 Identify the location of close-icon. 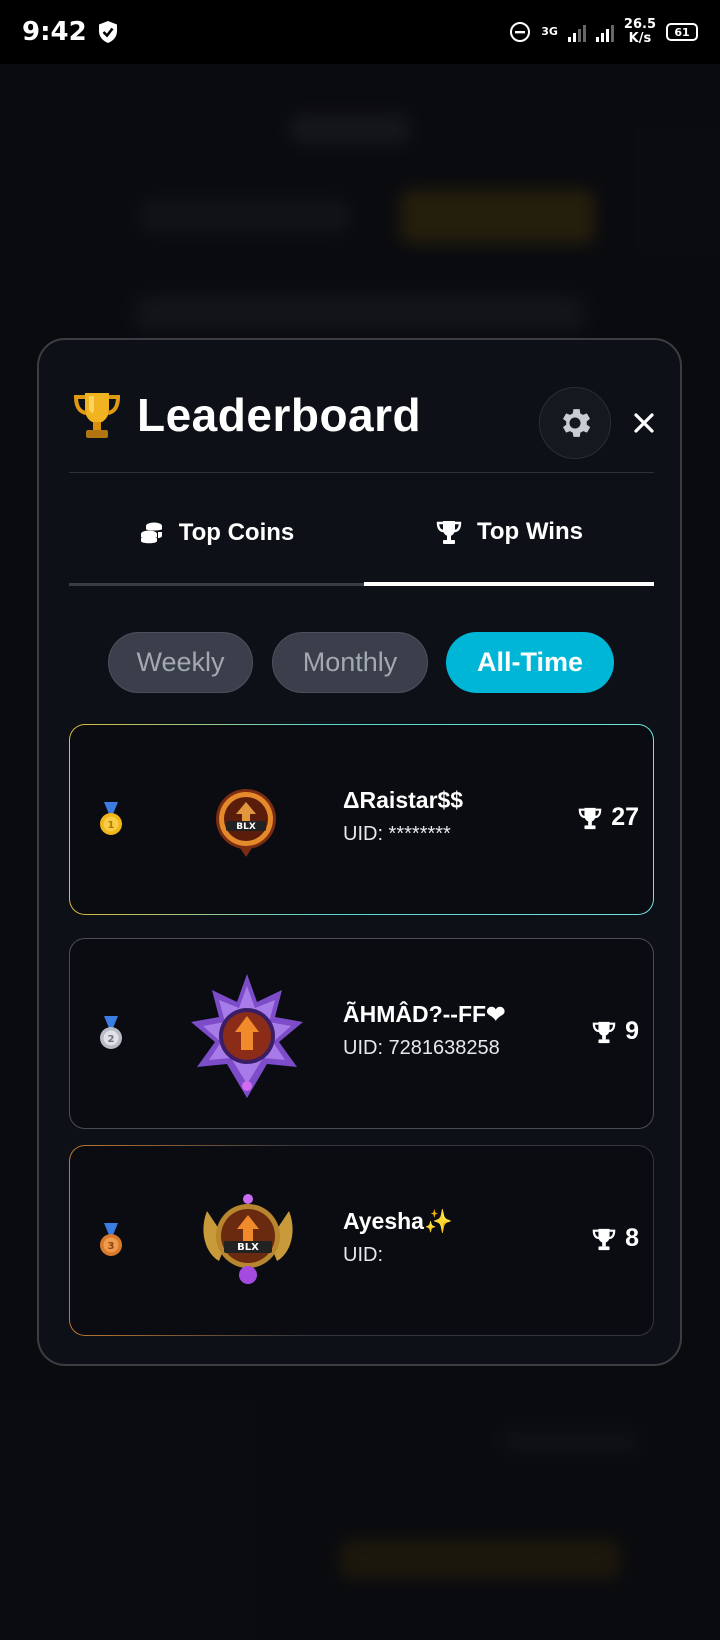
(644, 423).